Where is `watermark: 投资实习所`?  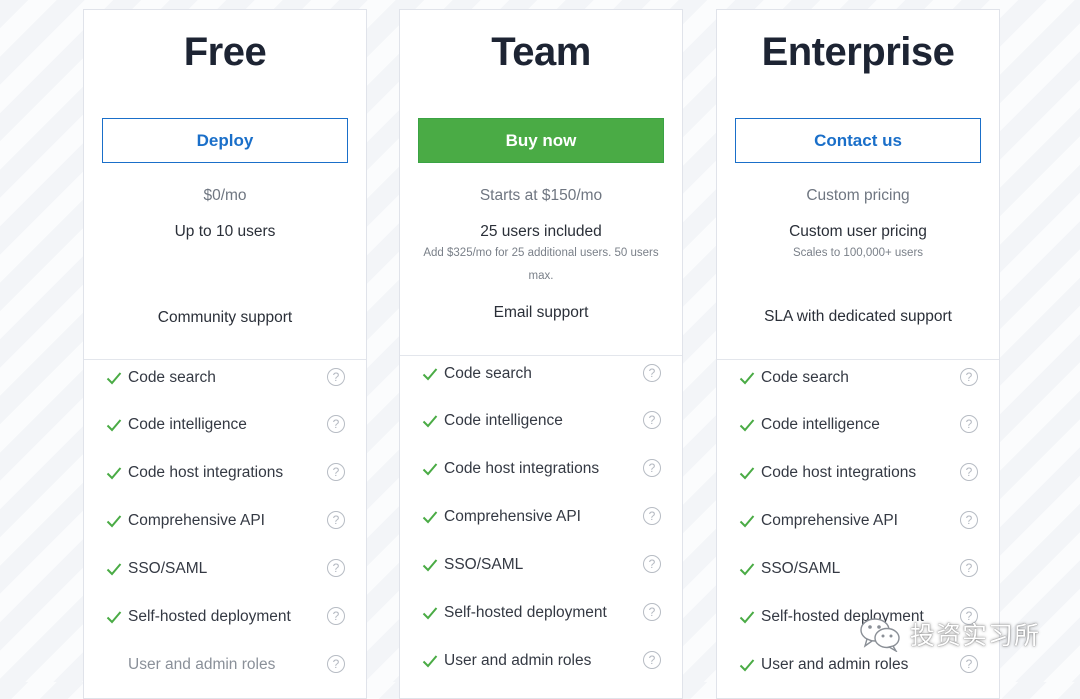
watermark: 投资实习所 is located at coordinates (949, 634).